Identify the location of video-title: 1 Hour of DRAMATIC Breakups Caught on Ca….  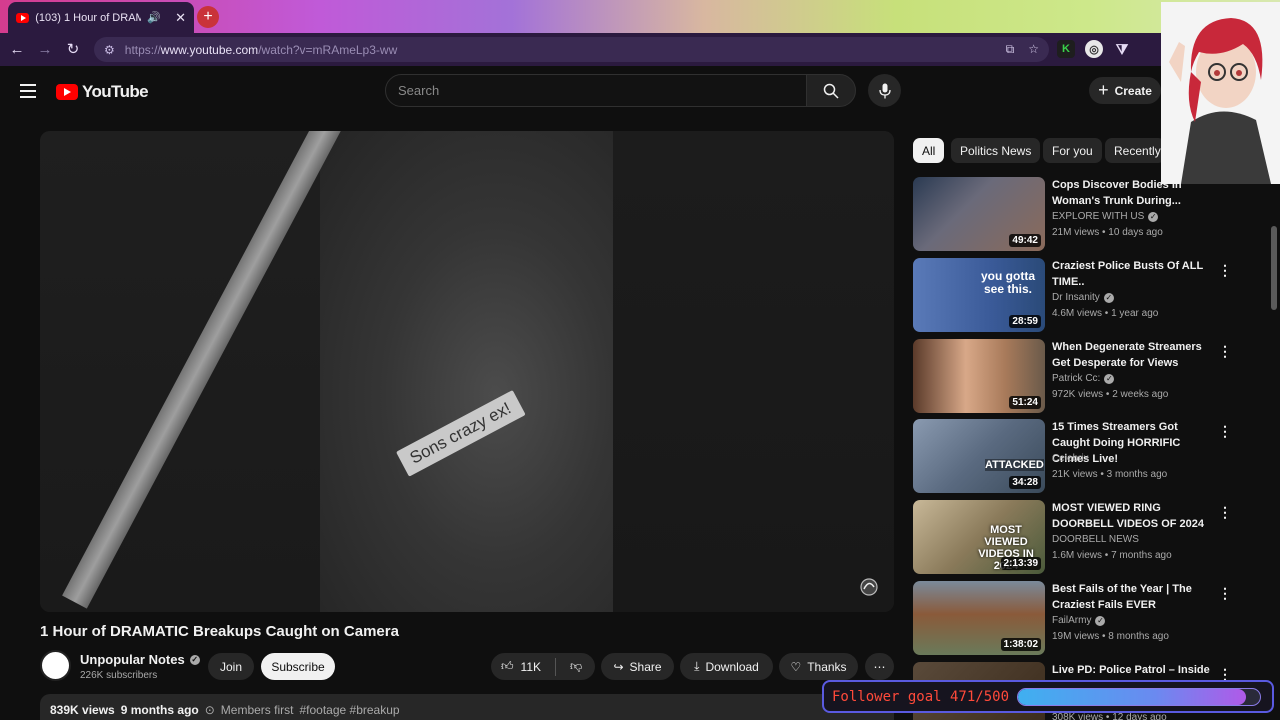
(219, 631).